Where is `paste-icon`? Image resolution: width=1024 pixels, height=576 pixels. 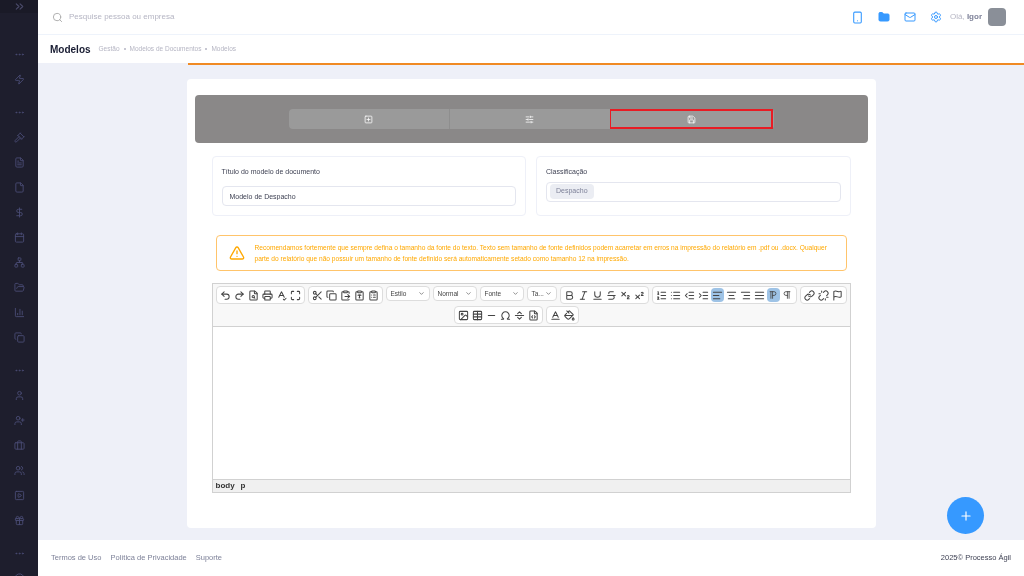
paste-icon is located at coordinates (345, 295).